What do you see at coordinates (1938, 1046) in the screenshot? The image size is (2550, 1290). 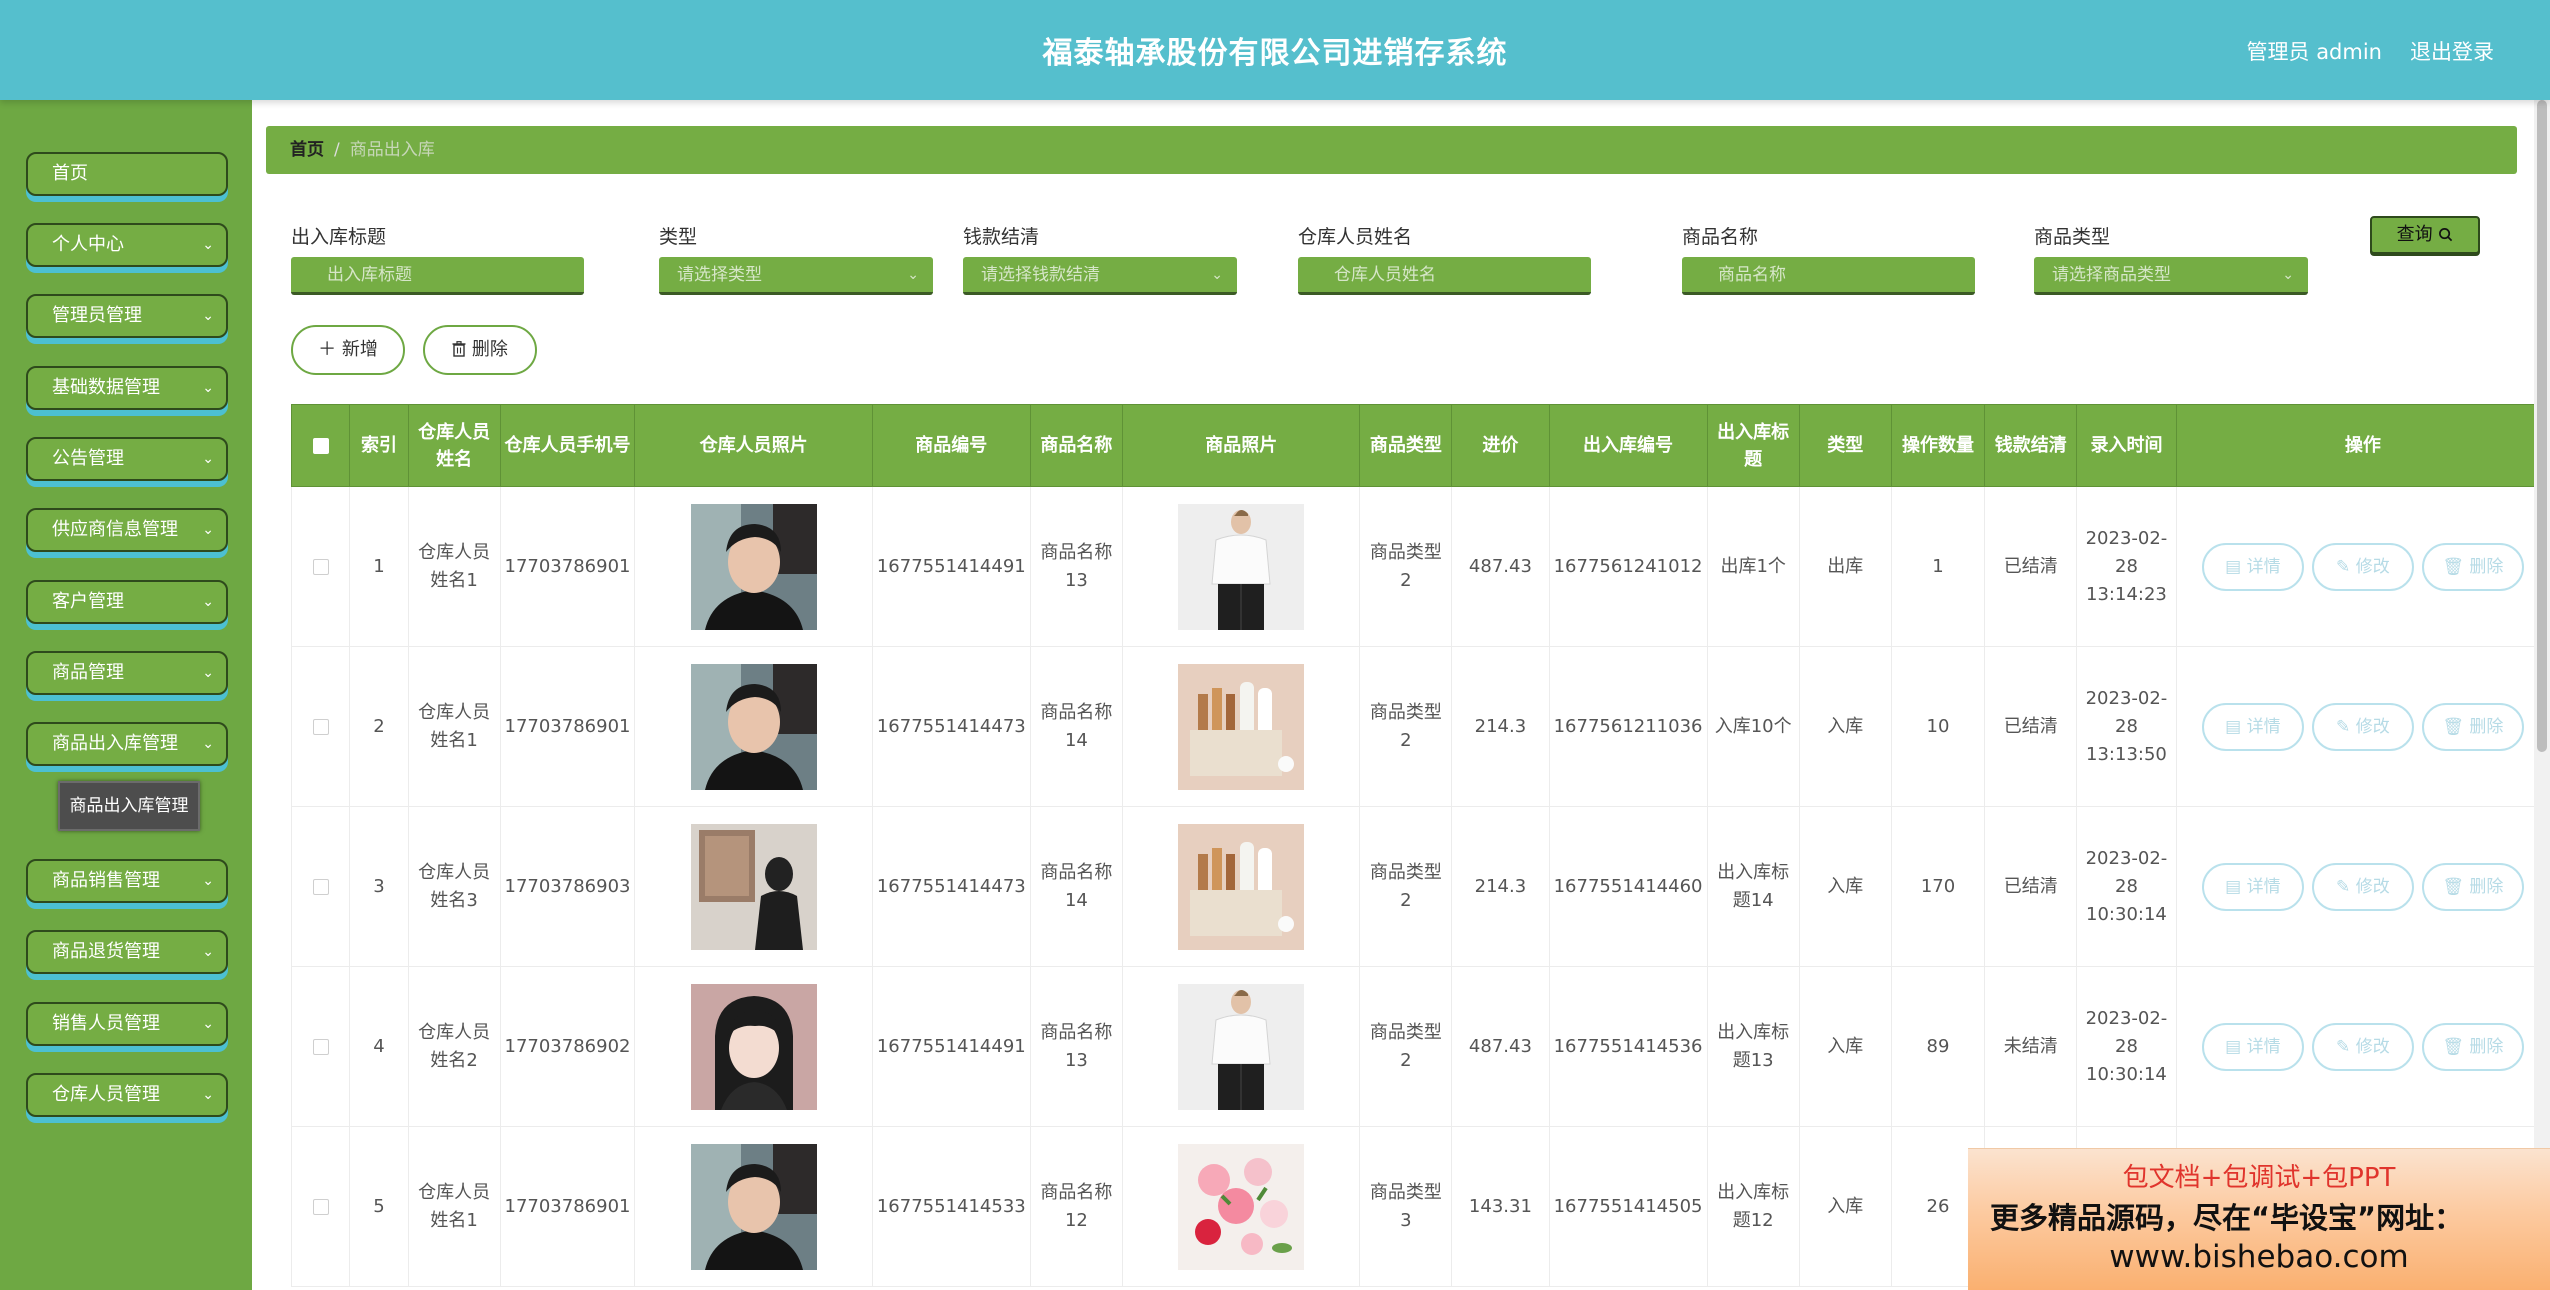 I see `cell-qty: 89` at bounding box center [1938, 1046].